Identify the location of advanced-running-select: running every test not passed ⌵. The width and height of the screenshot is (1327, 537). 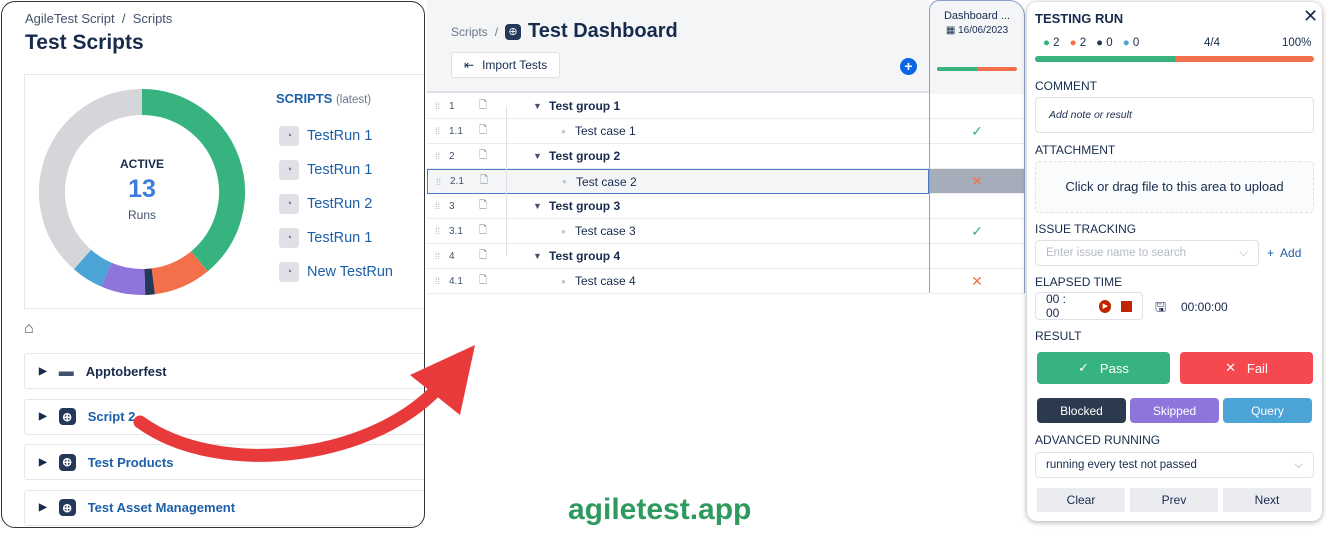
(1174, 465).